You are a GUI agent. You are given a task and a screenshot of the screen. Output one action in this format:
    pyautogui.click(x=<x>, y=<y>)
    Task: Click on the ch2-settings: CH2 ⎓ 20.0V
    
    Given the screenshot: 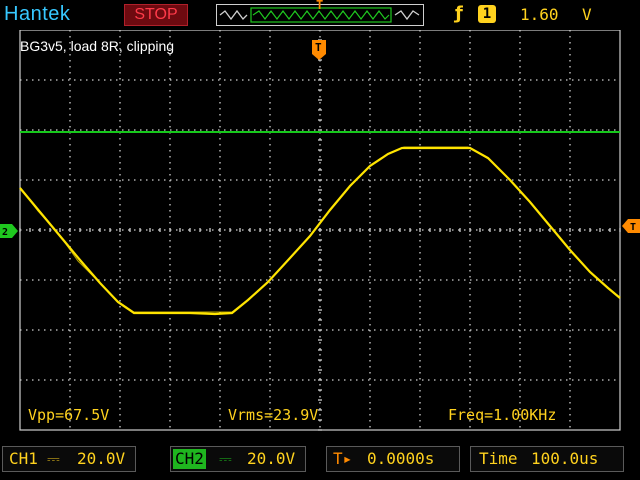 What is the action you would take?
    pyautogui.click(x=238, y=459)
    